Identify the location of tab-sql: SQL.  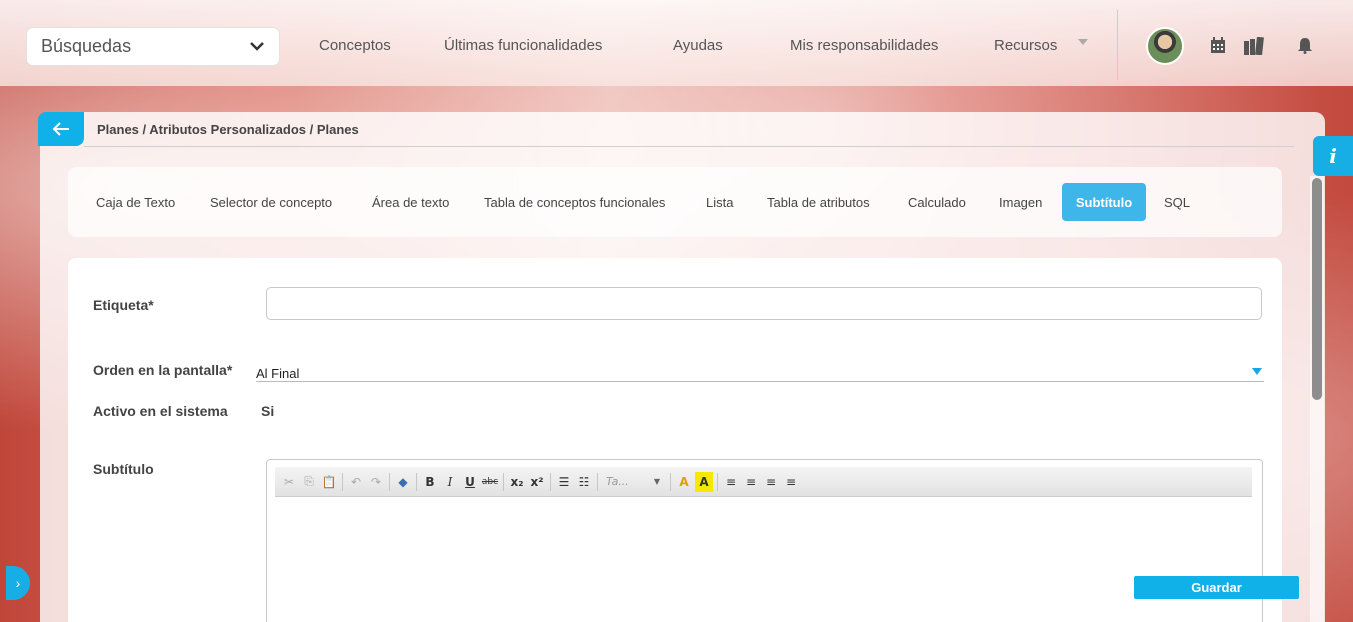
(1177, 202).